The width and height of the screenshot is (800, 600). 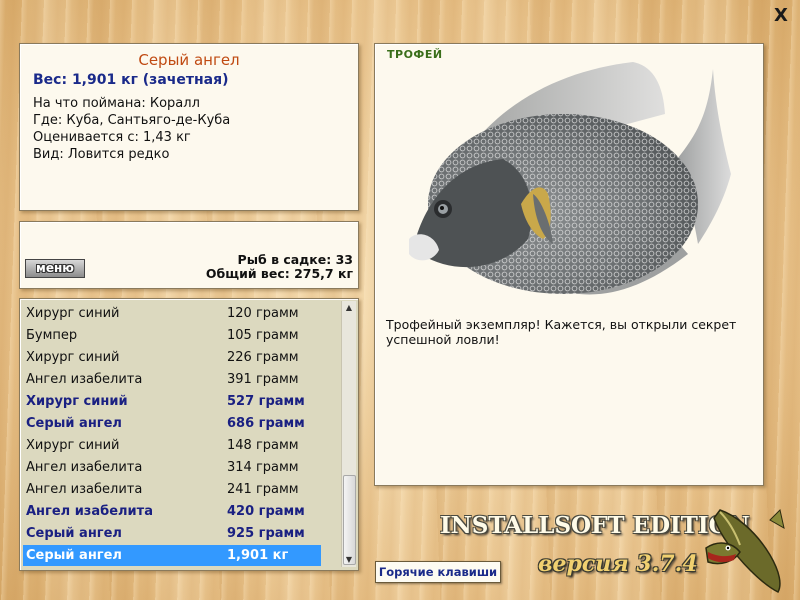 What do you see at coordinates (172, 357) in the screenshot?
I see `catch-list-row: Хирург синий 226 грамм` at bounding box center [172, 357].